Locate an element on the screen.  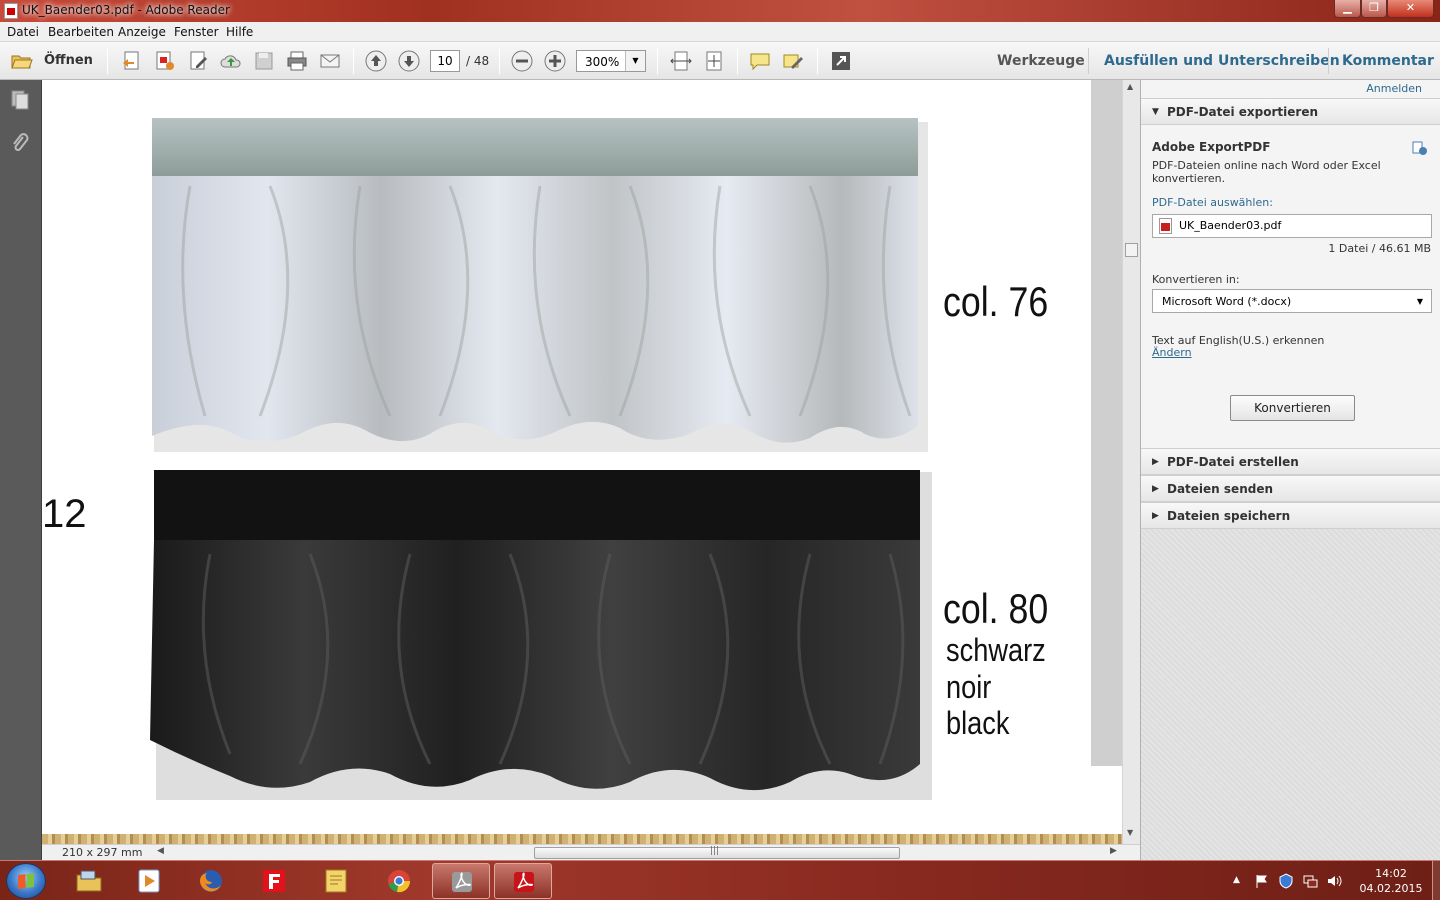
scroll-left-arrow-icon: ◀ is located at coordinates (160, 851).